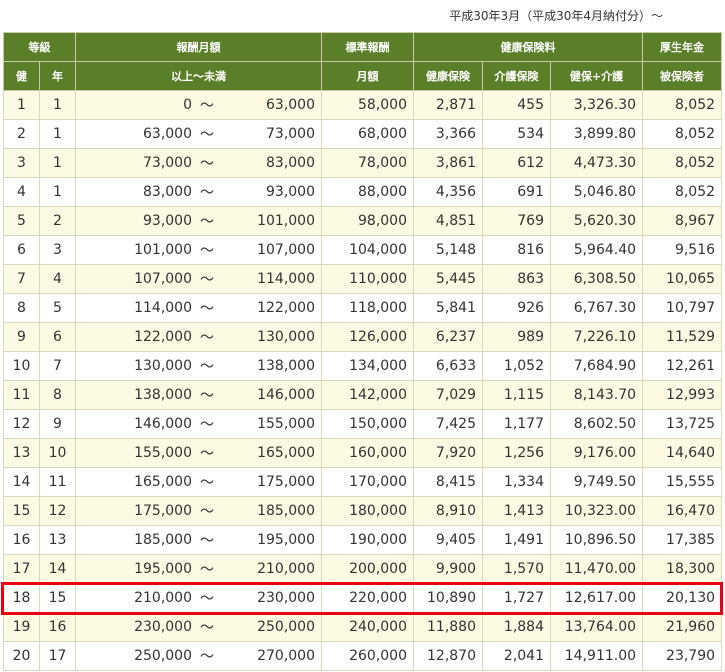  Describe the element at coordinates (163, 540) in the screenshot. I see `range-lower: 185,000` at that location.